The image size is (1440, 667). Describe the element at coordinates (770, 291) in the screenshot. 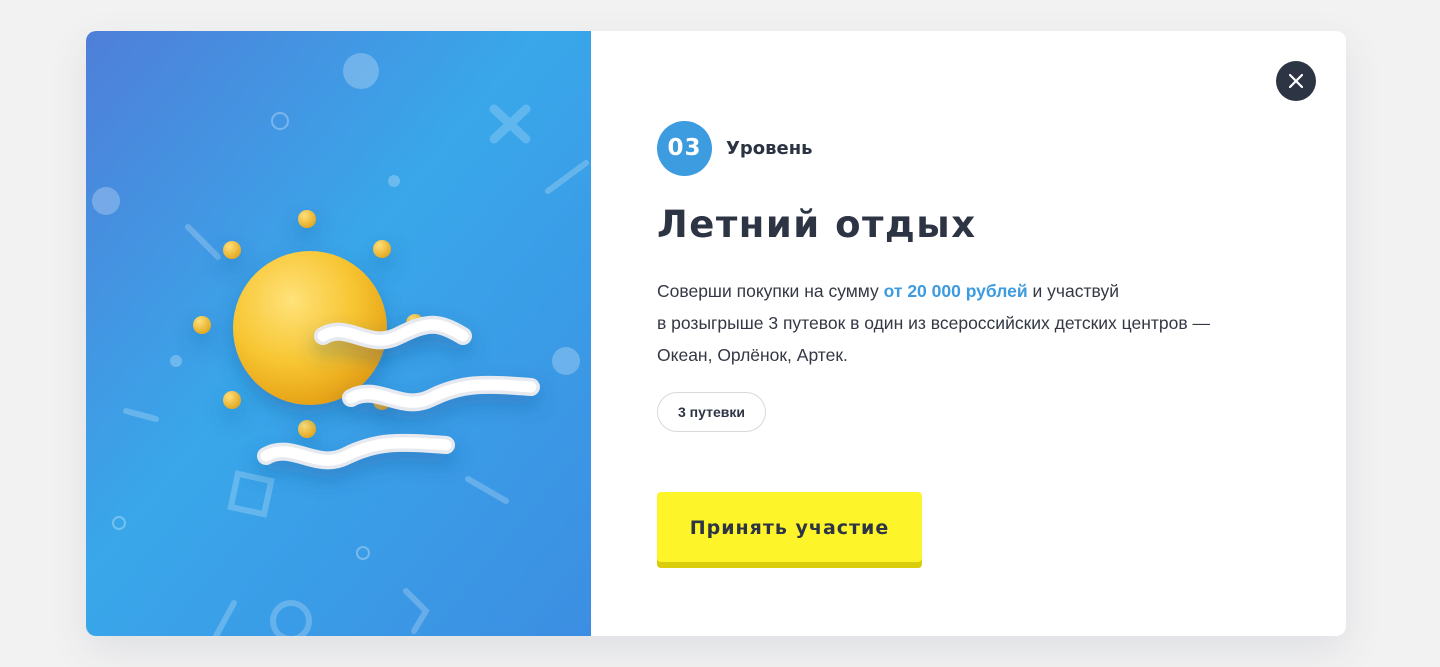

I see `description-text: Соверши покупки на сумму` at that location.